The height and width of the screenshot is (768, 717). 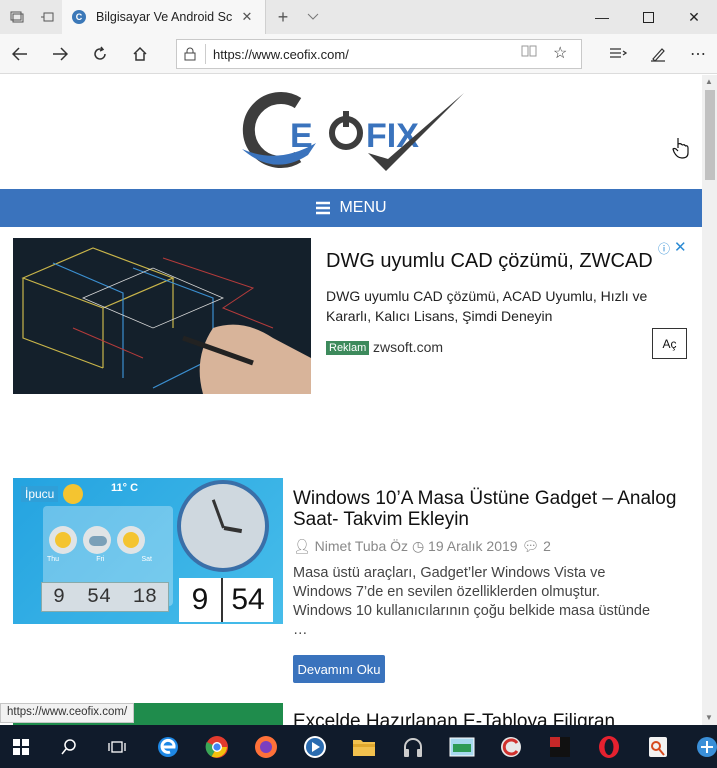 I want to click on thumb-temperature: 11° C, so click(x=125, y=488).